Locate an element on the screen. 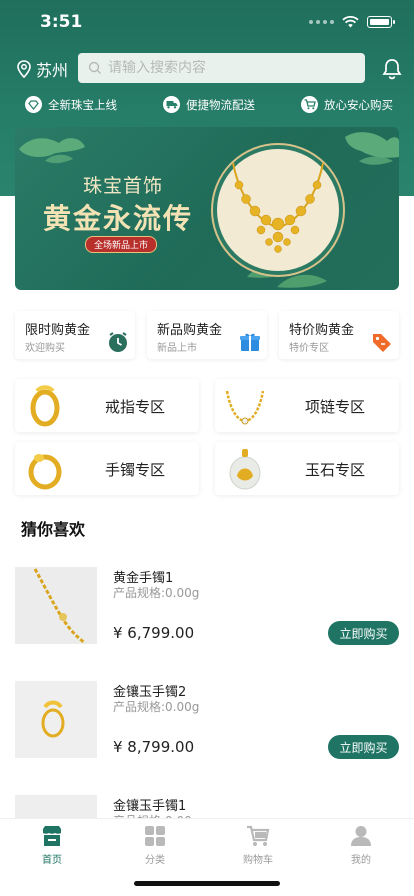 This screenshot has height=896, width=414. user-icon is located at coordinates (361, 836).